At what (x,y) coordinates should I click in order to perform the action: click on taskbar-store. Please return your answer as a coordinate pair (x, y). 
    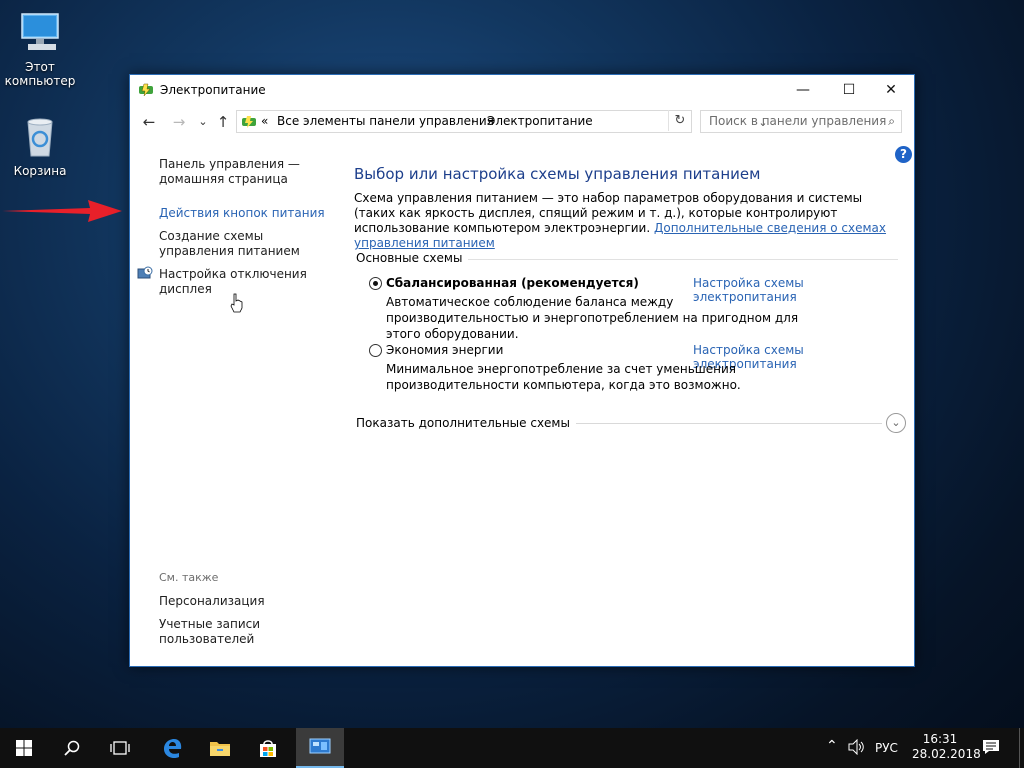
    Looking at the image, I should click on (268, 748).